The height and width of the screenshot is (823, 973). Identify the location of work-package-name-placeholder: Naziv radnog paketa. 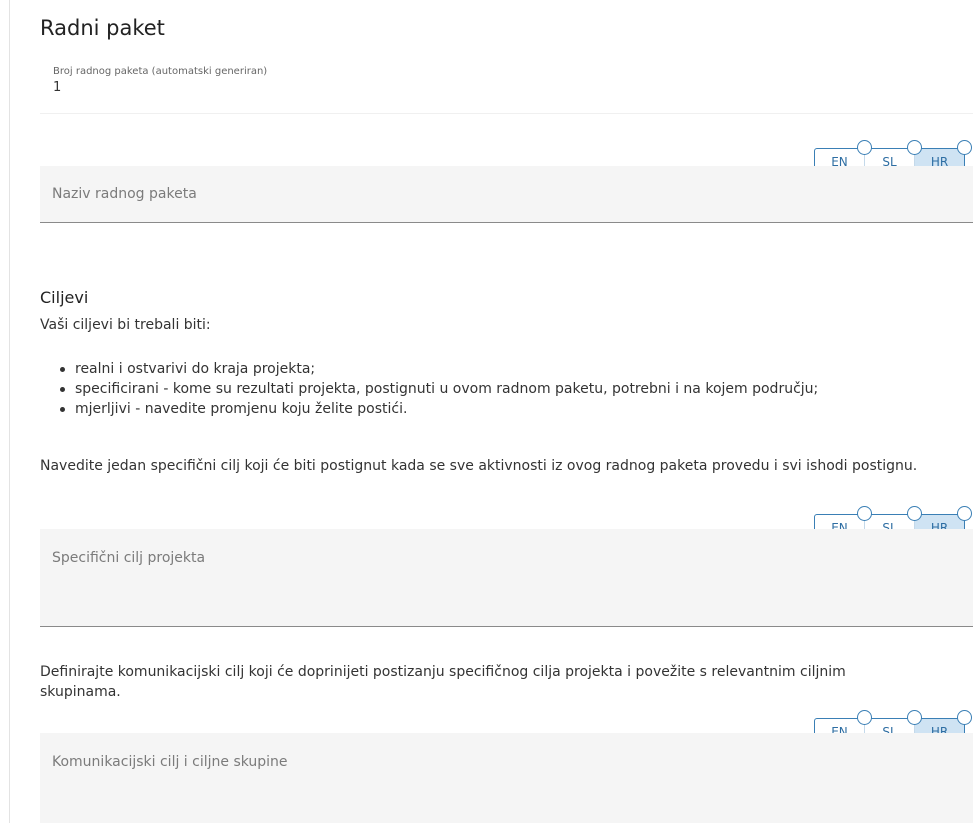
(124, 194).